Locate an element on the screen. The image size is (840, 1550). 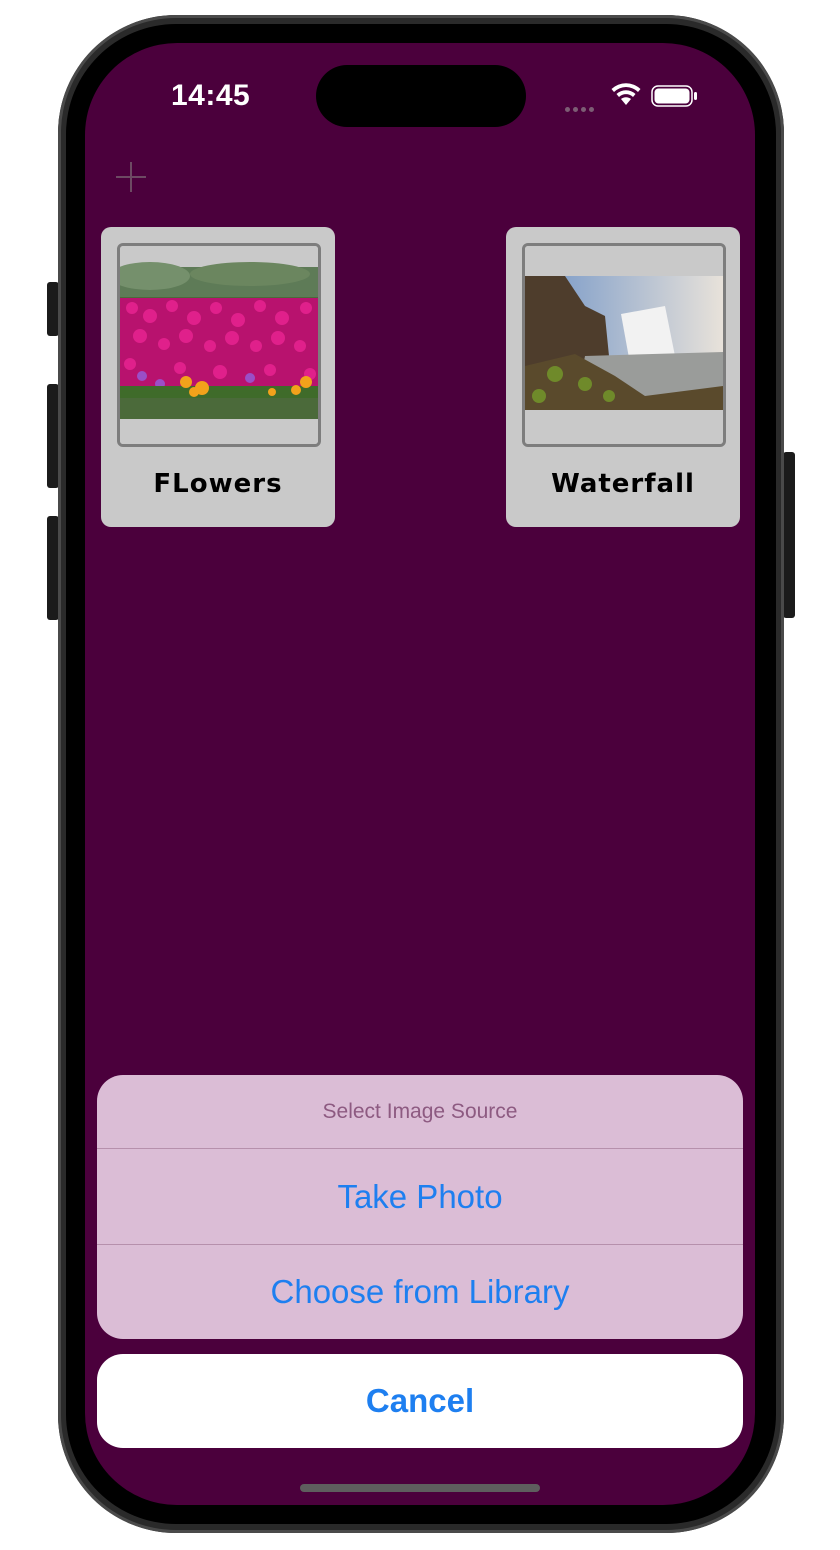
photo-card-flowers: FLowers is located at coordinates (218, 377).